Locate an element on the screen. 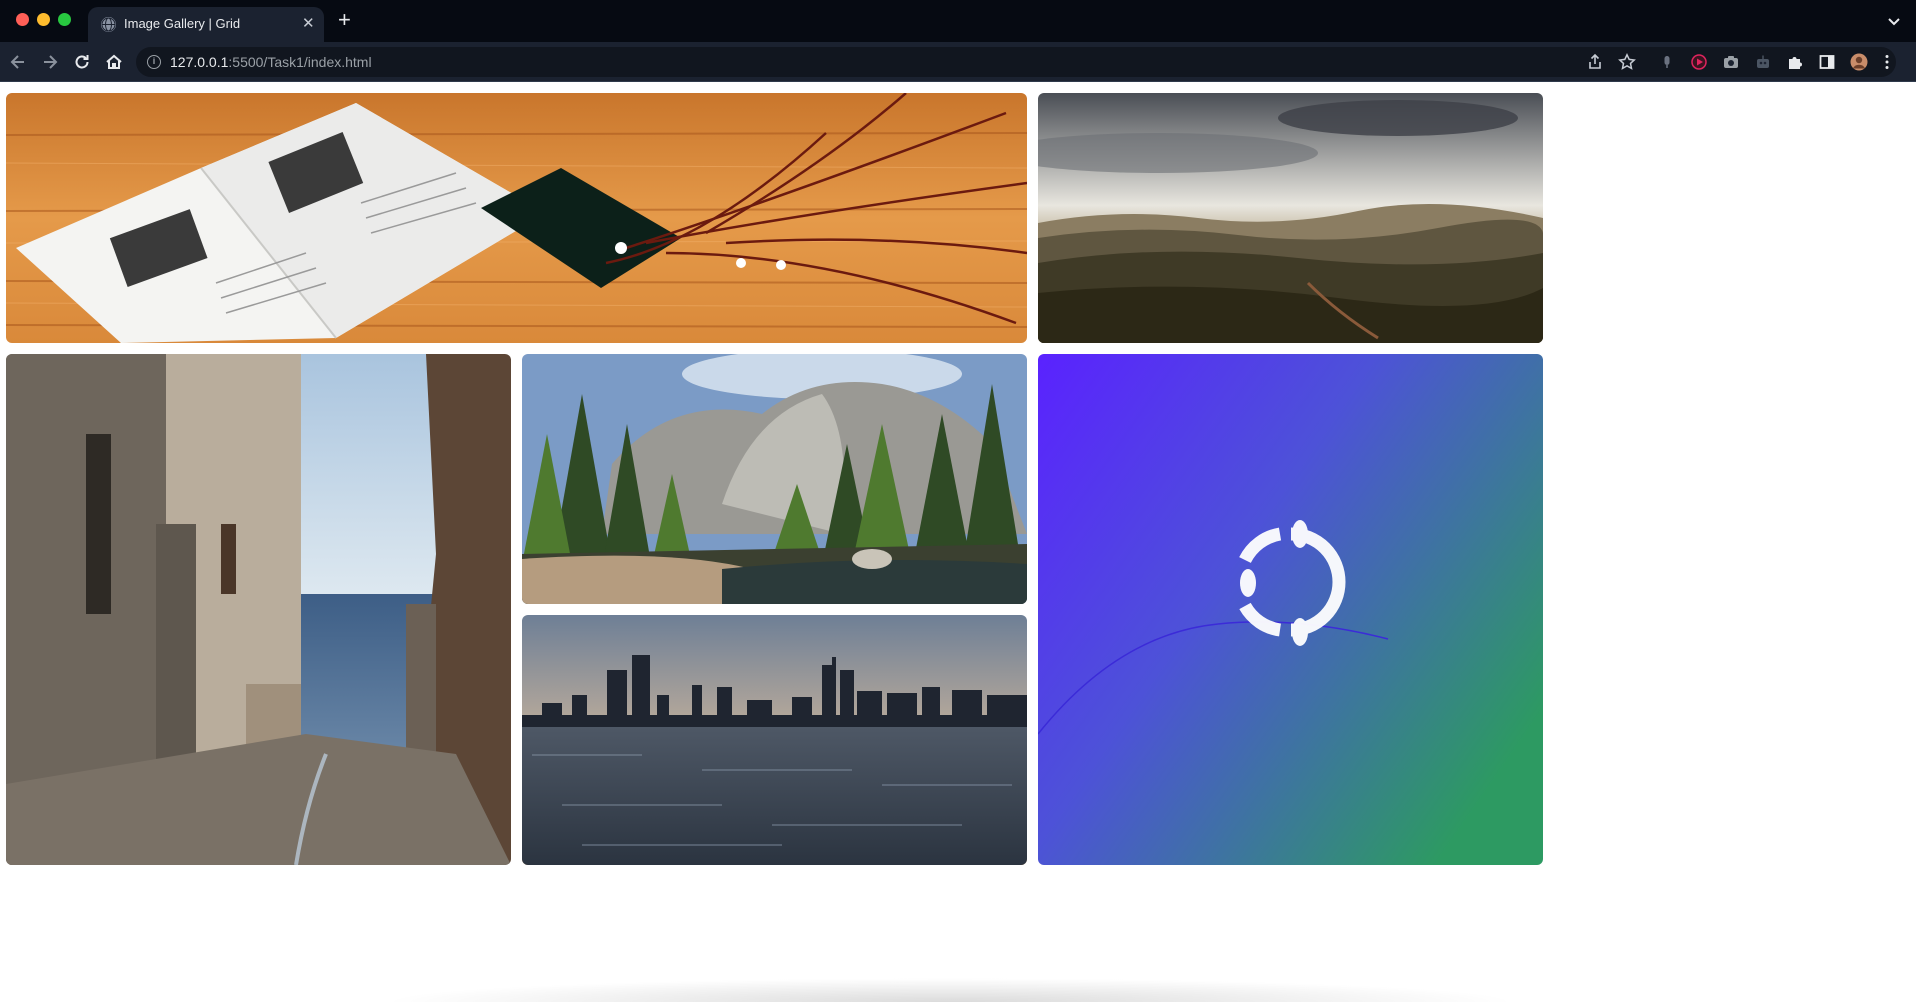 Image resolution: width=1916 pixels, height=1002 pixels. more-menu-icon is located at coordinates (1887, 62).